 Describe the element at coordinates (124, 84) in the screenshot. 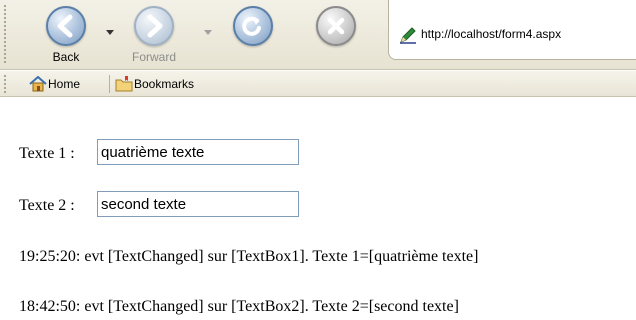

I see `bookmarks-folder-icon` at that location.